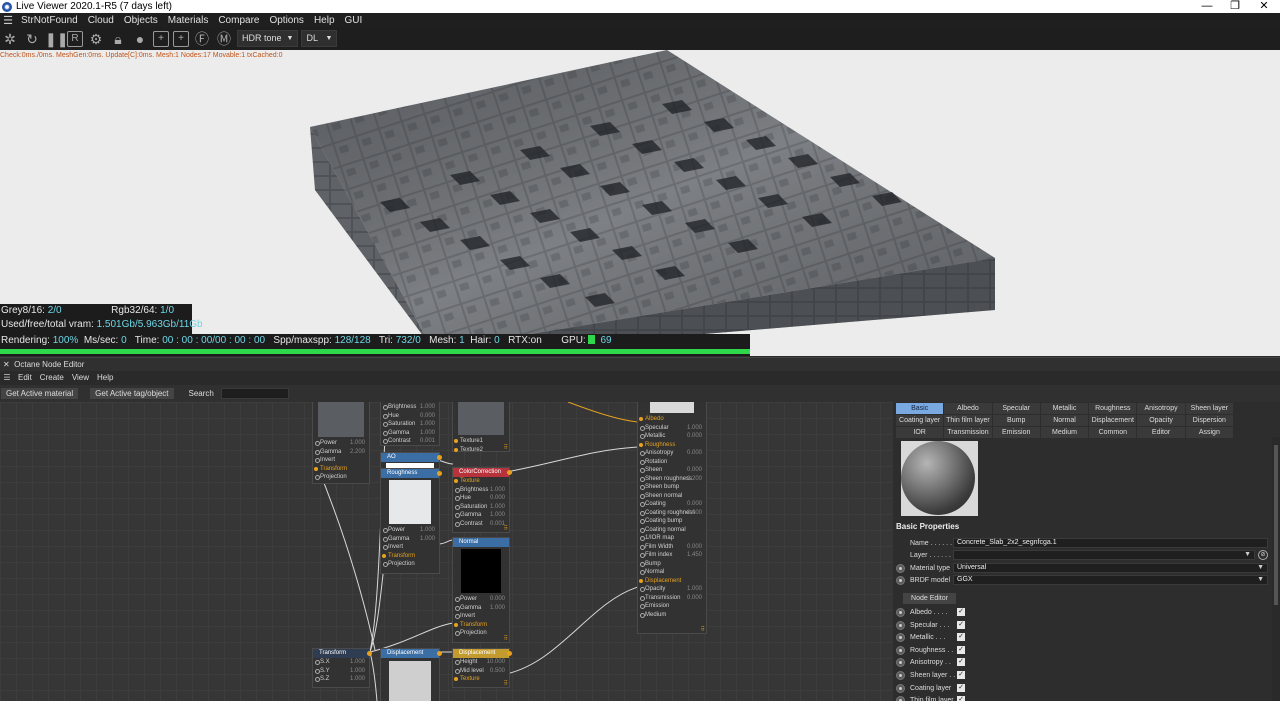 The image size is (1280, 701). What do you see at coordinates (411, 674) in the screenshot?
I see `displacement-texture-node: Displacement` at bounding box center [411, 674].